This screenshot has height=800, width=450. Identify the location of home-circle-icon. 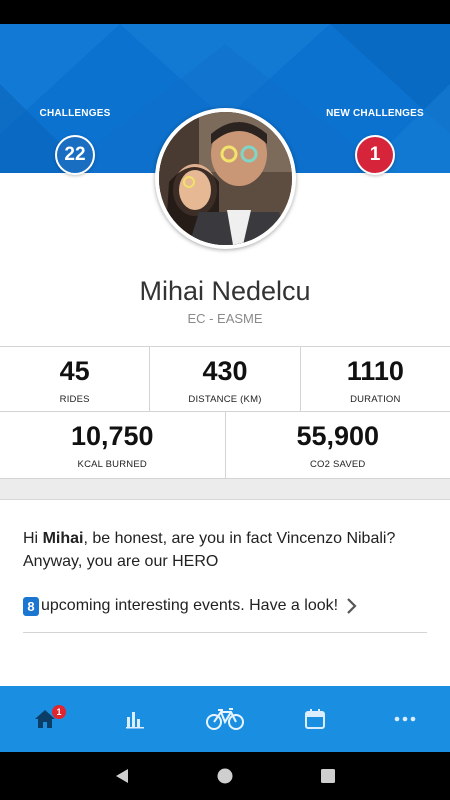
(225, 776).